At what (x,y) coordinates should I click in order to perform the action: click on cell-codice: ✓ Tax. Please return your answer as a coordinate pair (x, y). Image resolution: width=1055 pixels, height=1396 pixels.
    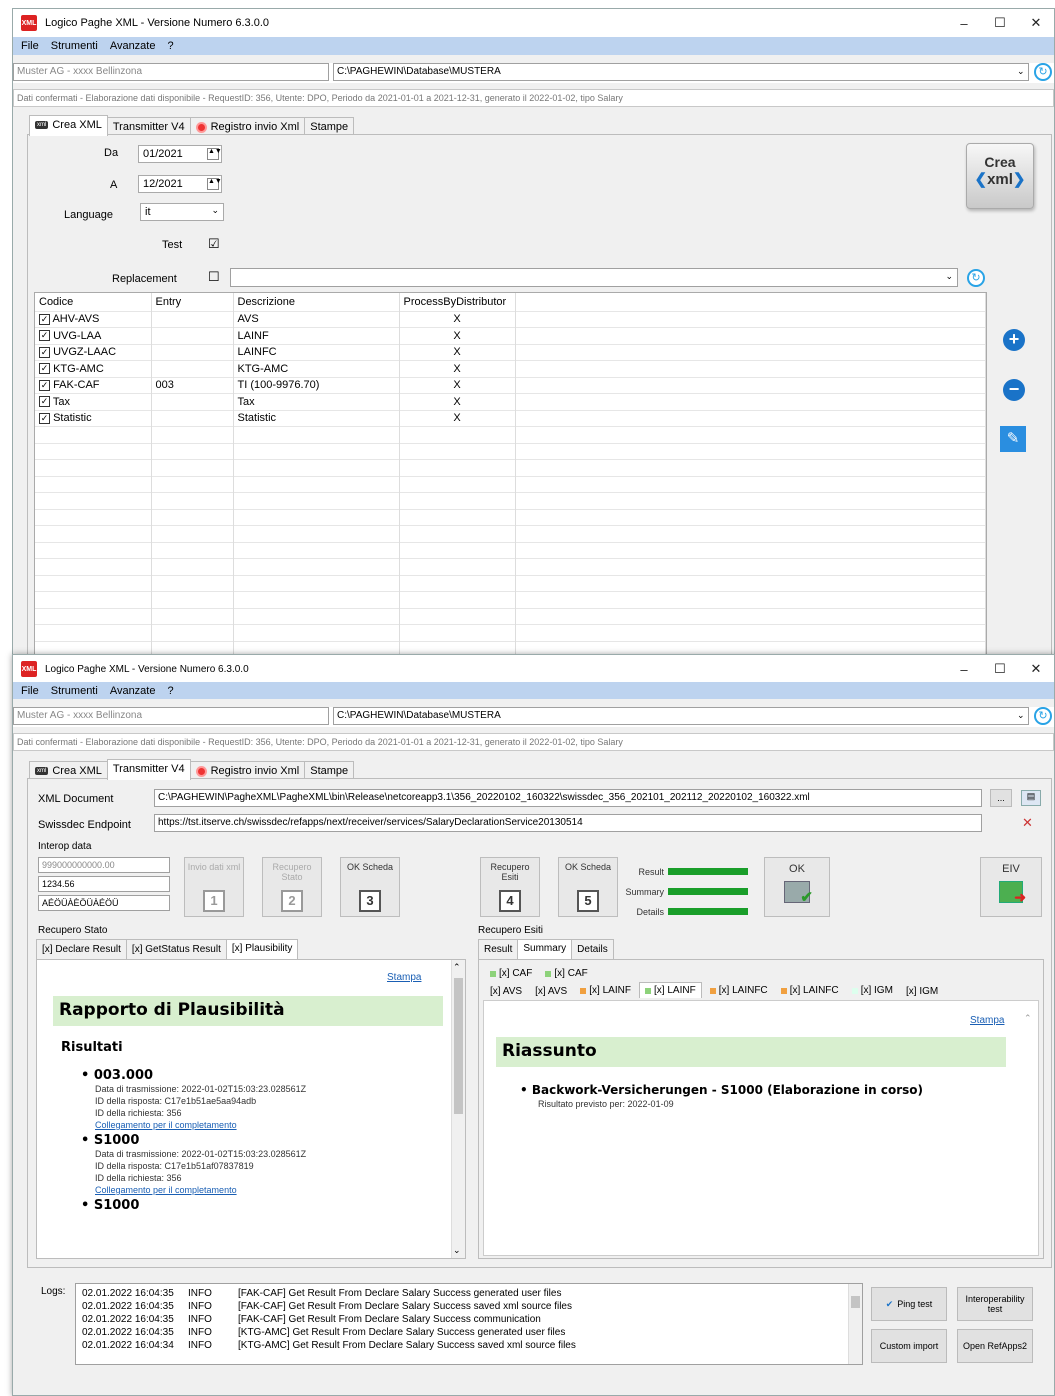
    Looking at the image, I should click on (93, 401).